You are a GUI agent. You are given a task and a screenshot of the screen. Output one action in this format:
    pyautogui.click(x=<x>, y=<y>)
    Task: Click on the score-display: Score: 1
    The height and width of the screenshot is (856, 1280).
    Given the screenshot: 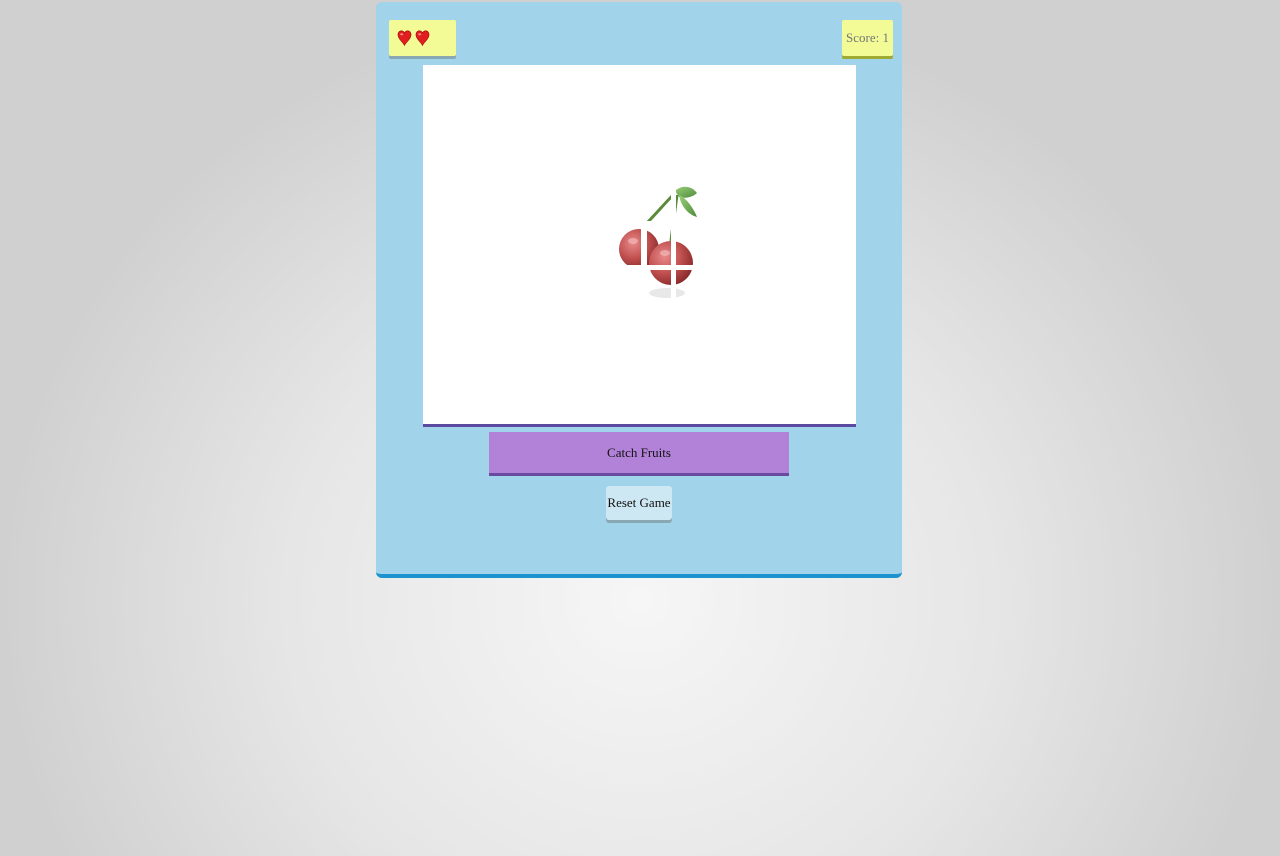 What is the action you would take?
    pyautogui.click(x=867, y=38)
    